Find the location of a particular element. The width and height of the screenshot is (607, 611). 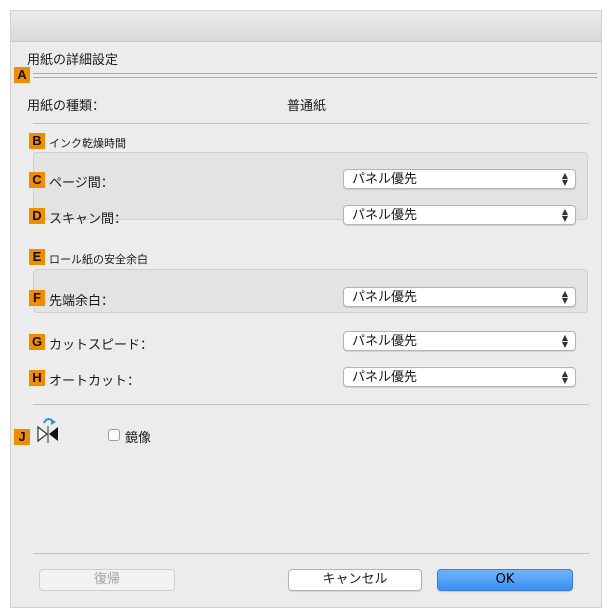

leading-edge-label: 先端余白： is located at coordinates (82, 301).